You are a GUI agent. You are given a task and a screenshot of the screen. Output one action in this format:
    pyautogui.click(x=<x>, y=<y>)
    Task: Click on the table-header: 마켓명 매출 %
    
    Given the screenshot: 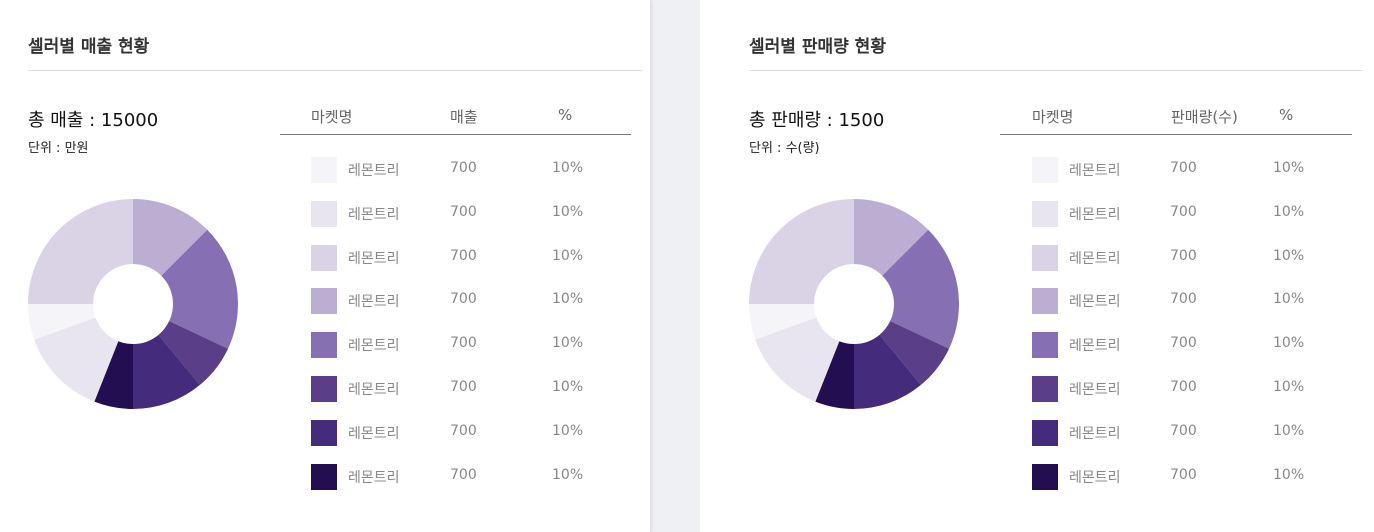 What is the action you would take?
    pyautogui.click(x=455, y=119)
    